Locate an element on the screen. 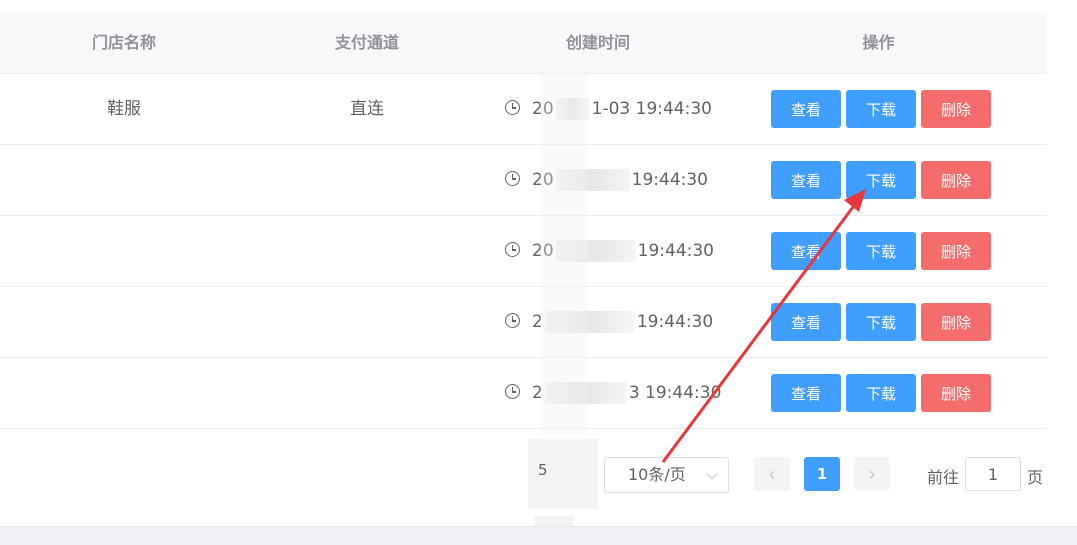 The image size is (1077, 545). time-suffix: 3 19:44:30 is located at coordinates (675, 393).